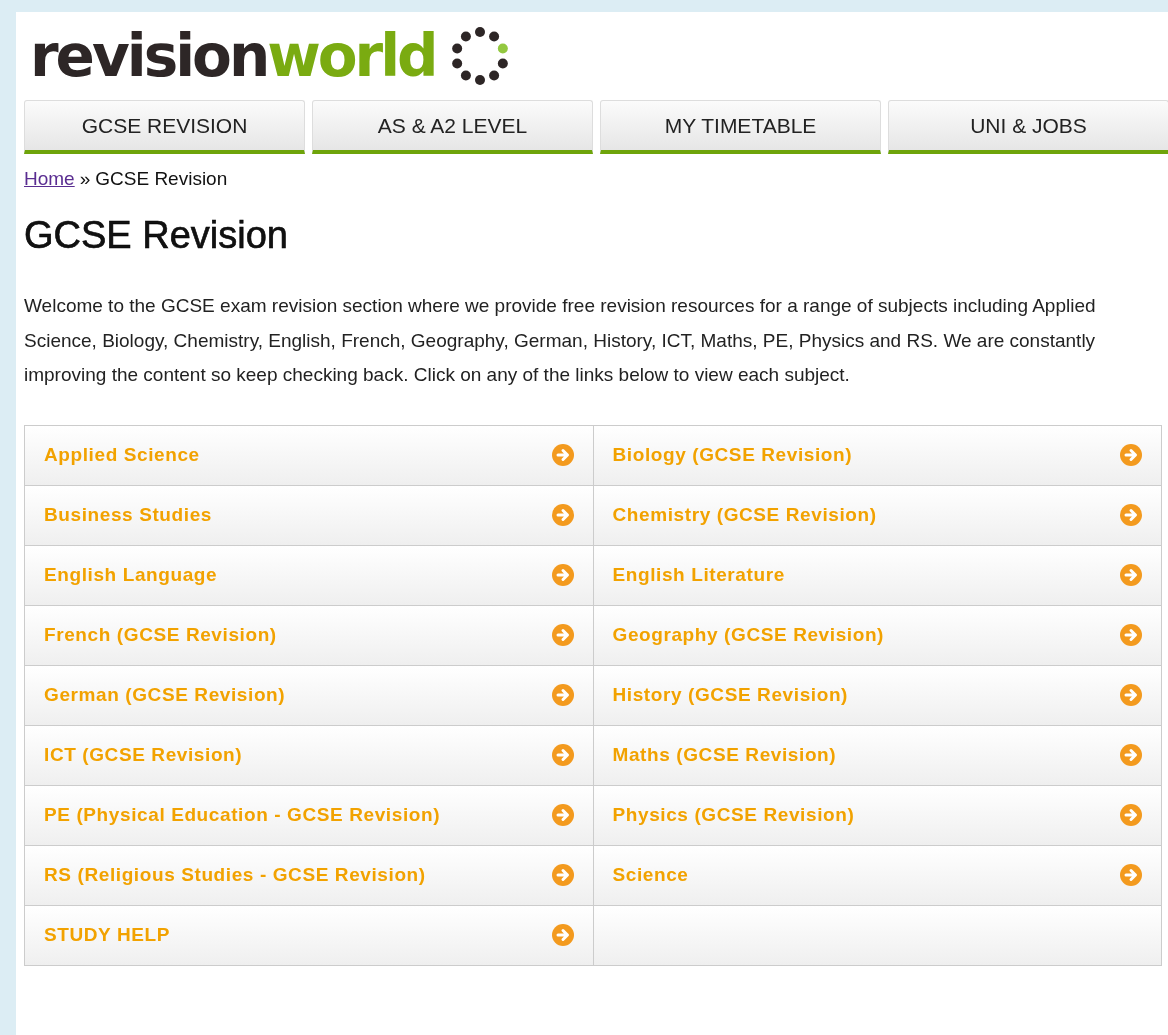 This screenshot has width=1168, height=1035. What do you see at coordinates (863, 635) in the screenshot?
I see `subject-link: Geography (GCSE Revision)` at bounding box center [863, 635].